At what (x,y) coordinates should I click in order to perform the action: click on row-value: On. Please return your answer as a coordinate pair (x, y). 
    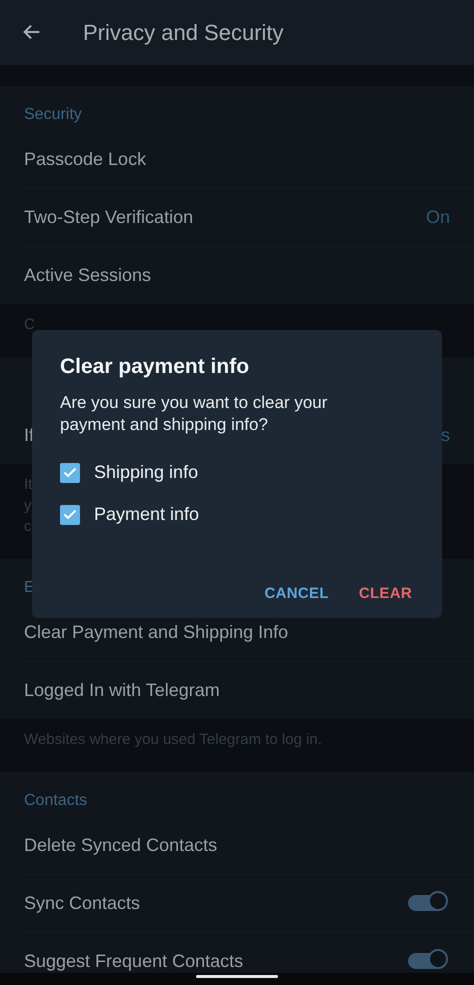
    Looking at the image, I should click on (438, 217).